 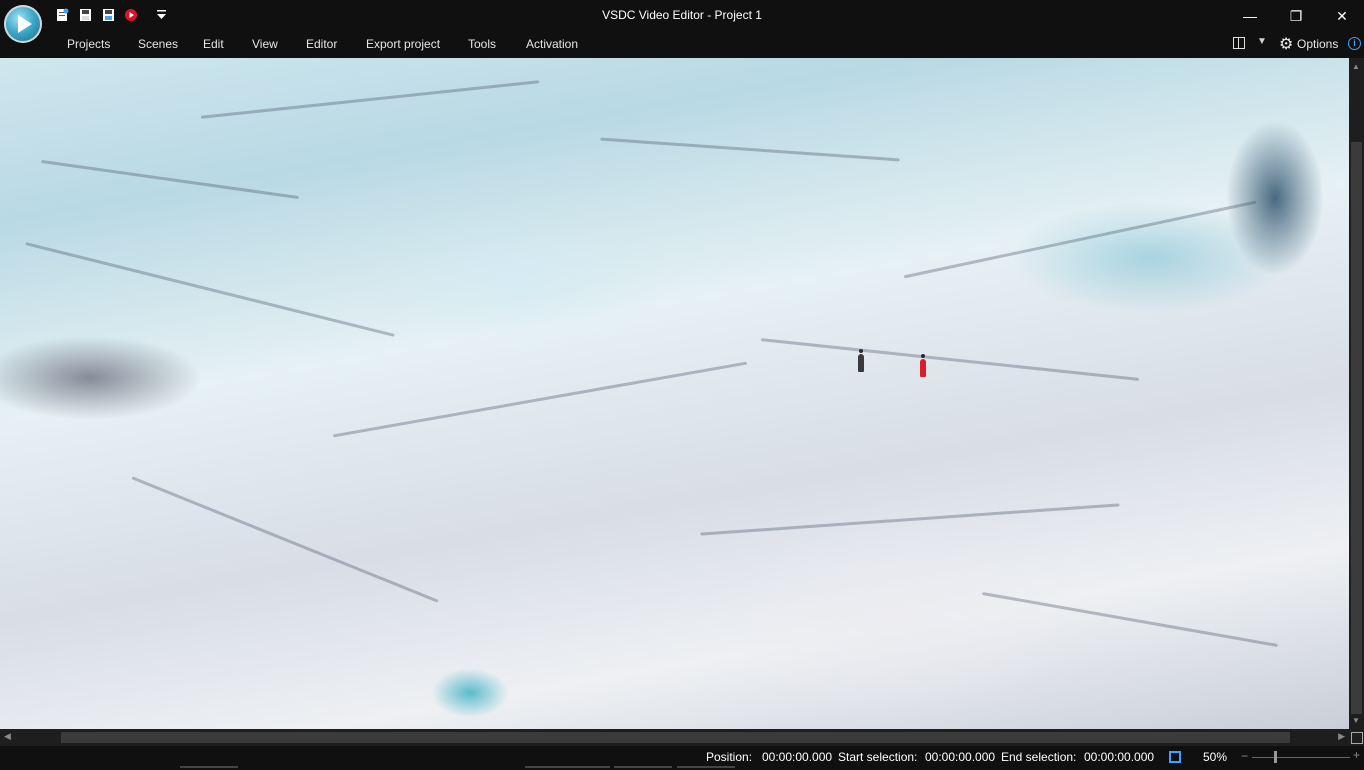 What do you see at coordinates (88, 44) in the screenshot?
I see `menu-projects: Projects` at bounding box center [88, 44].